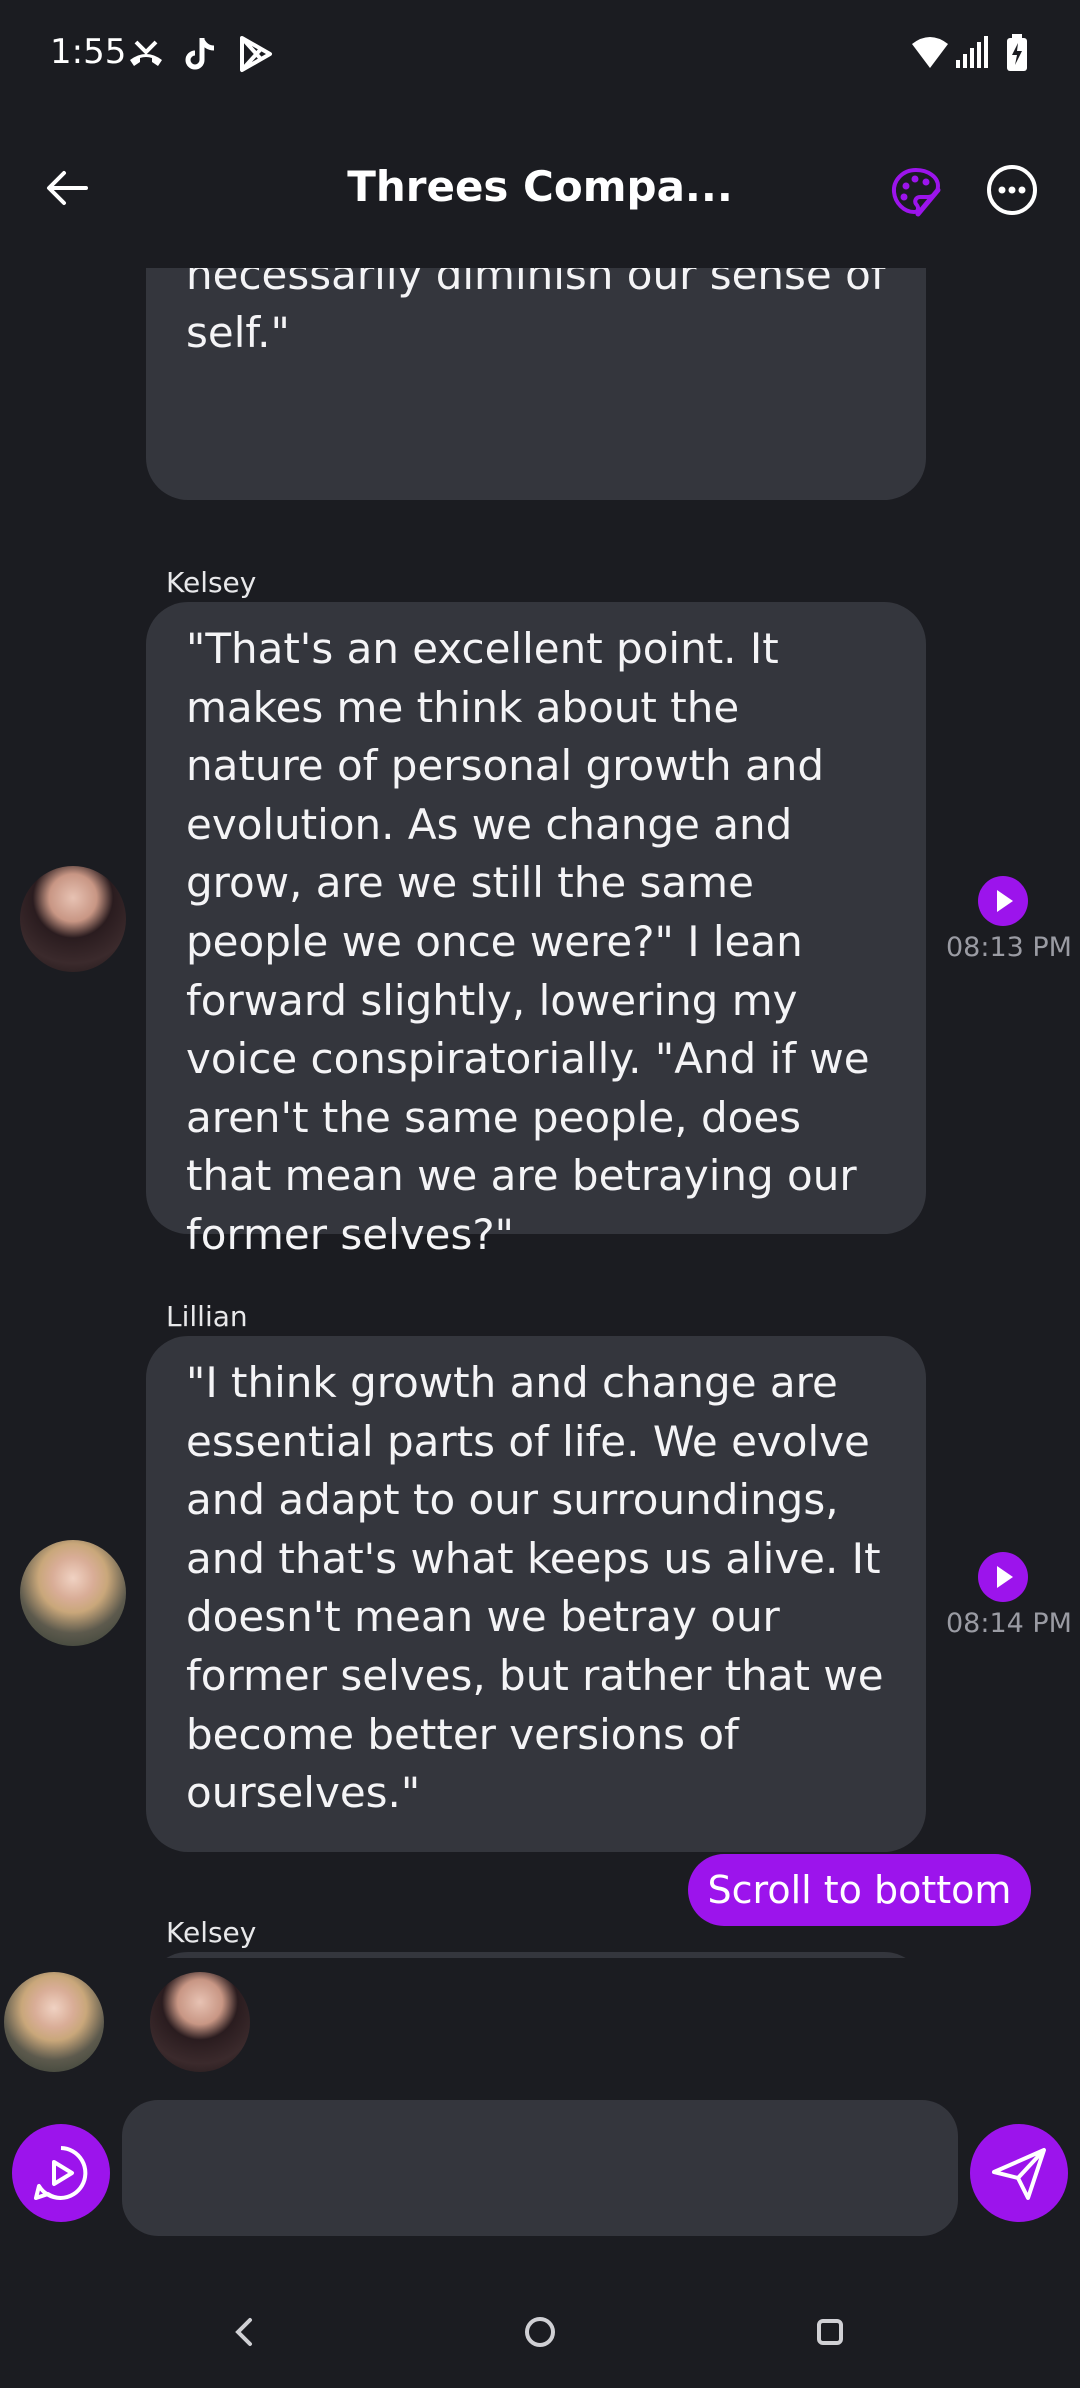 The image size is (1080, 2388). I want to click on voice-chat-button, so click(61, 2173).